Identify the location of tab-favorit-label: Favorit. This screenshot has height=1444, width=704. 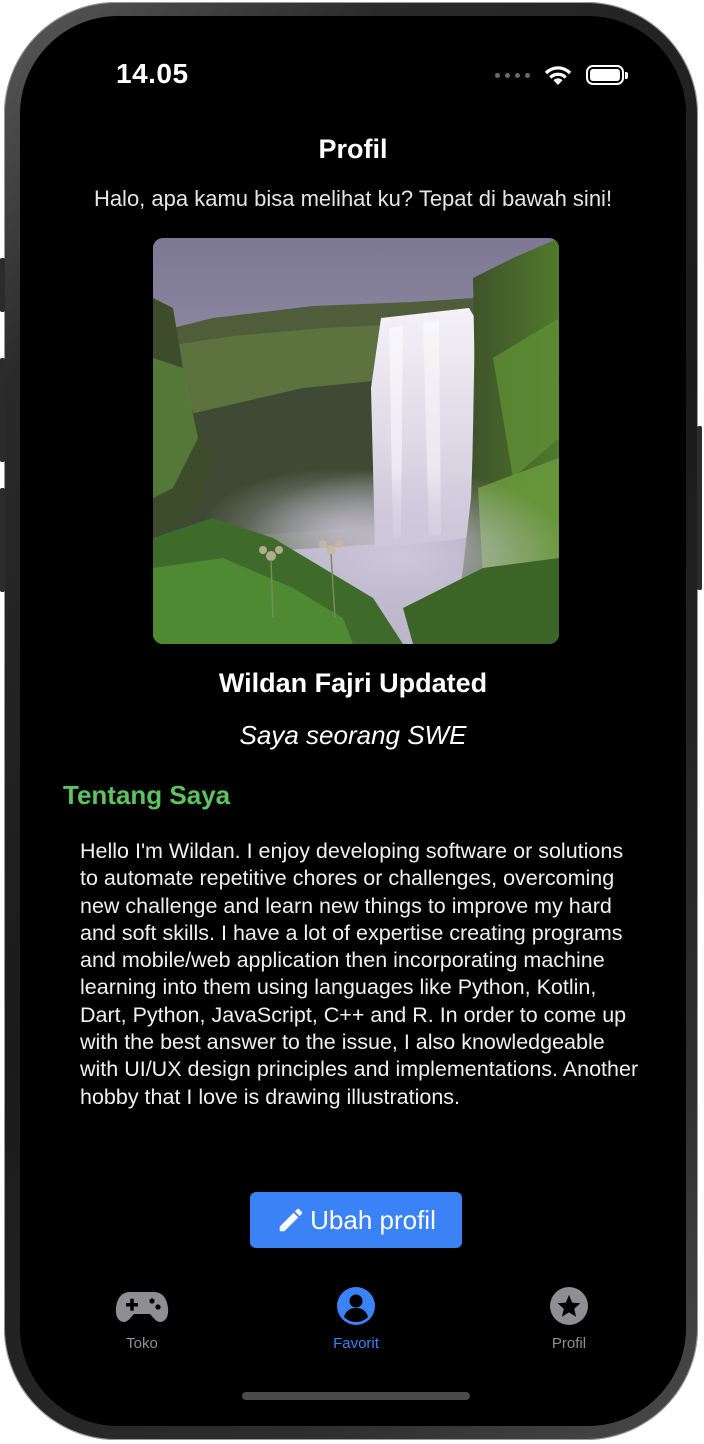
(356, 1343).